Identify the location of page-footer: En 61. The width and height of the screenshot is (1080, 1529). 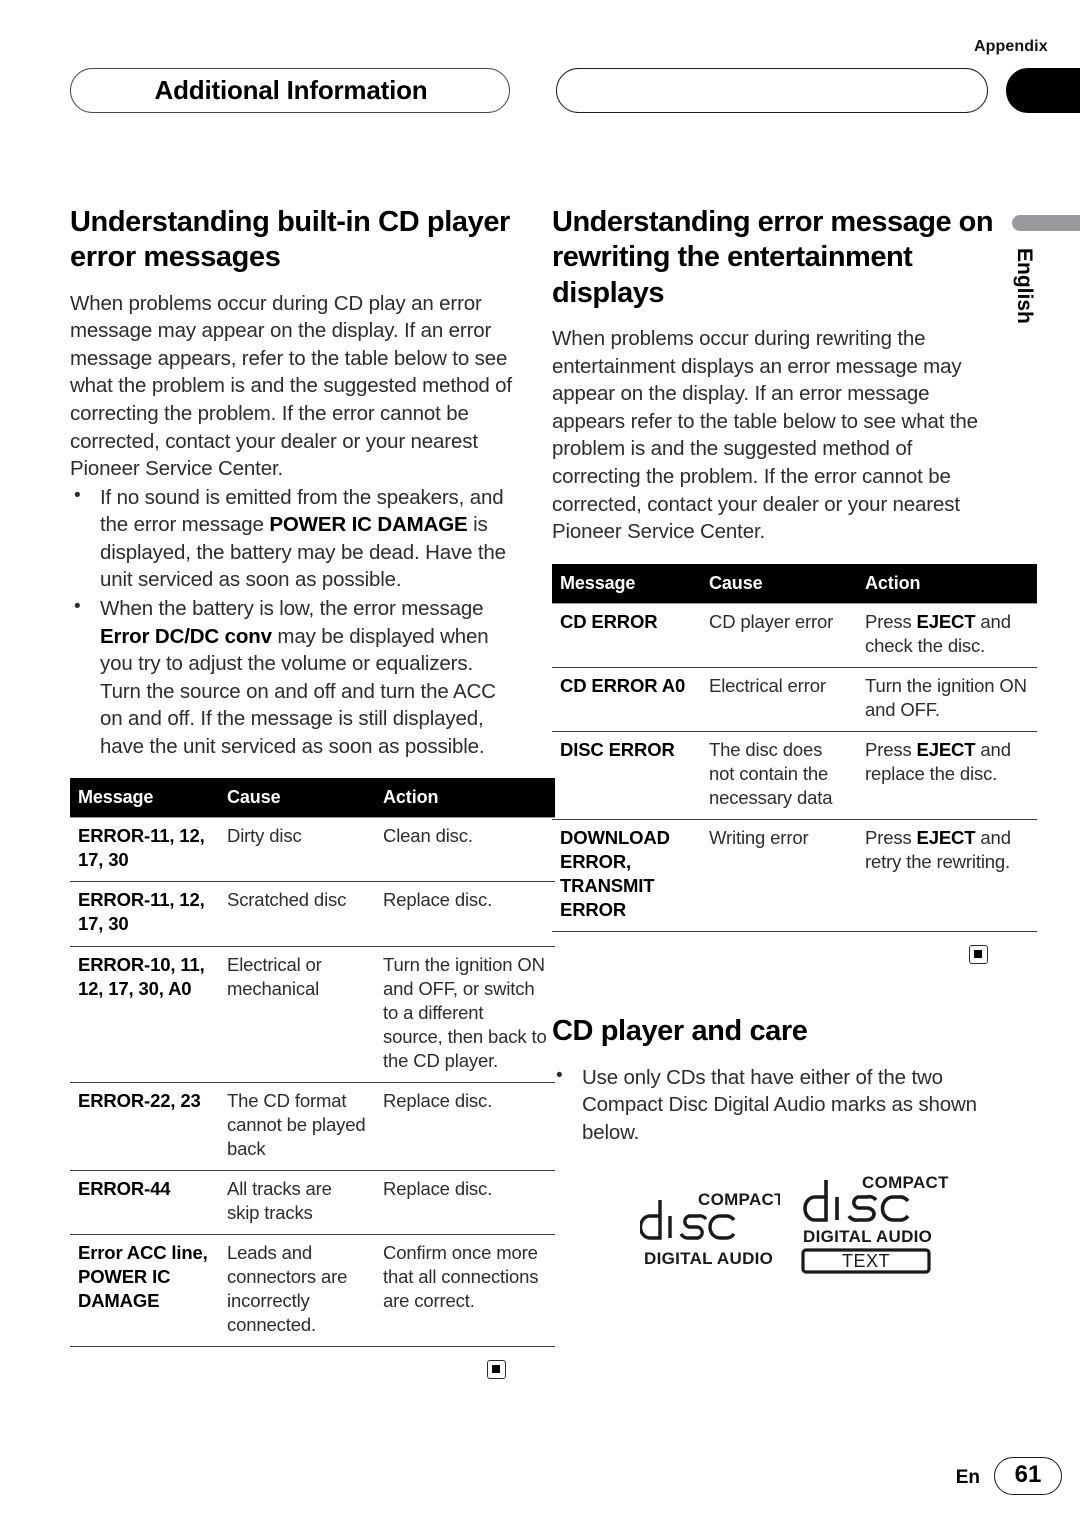
(540, 1480).